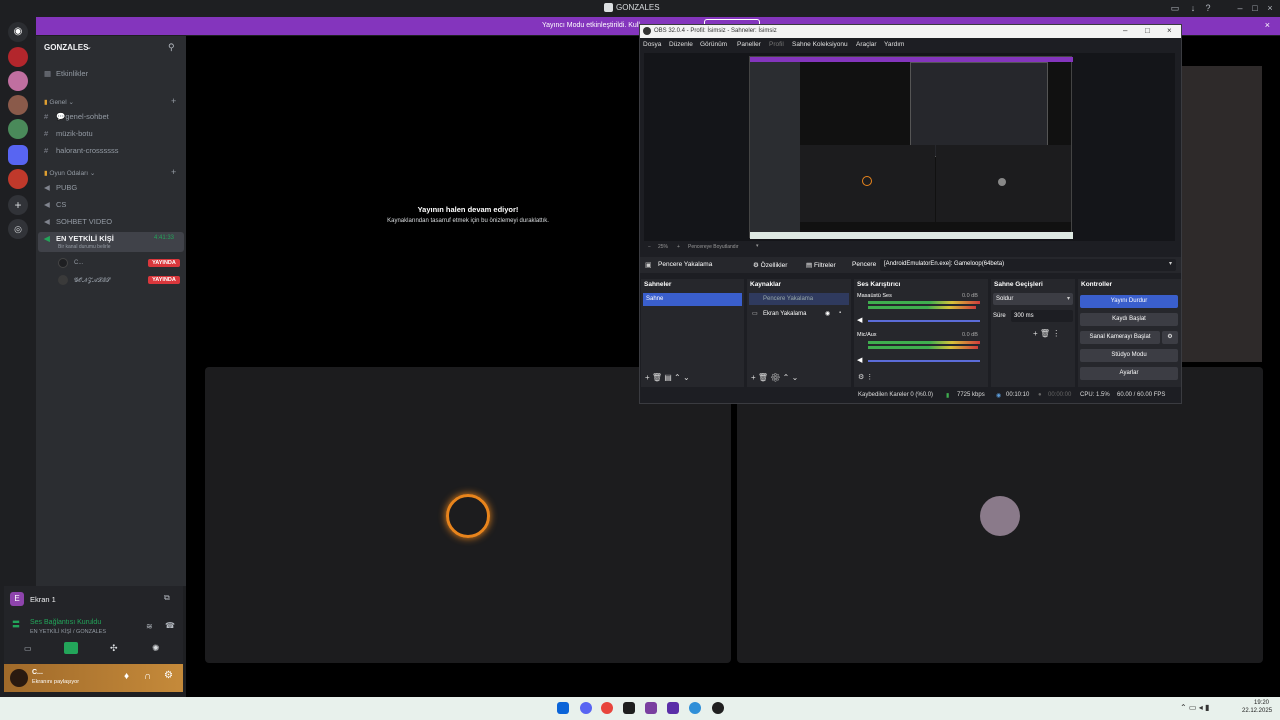  Describe the element at coordinates (652, 44) in the screenshot. I see `menu-dosya: Dosya` at that location.